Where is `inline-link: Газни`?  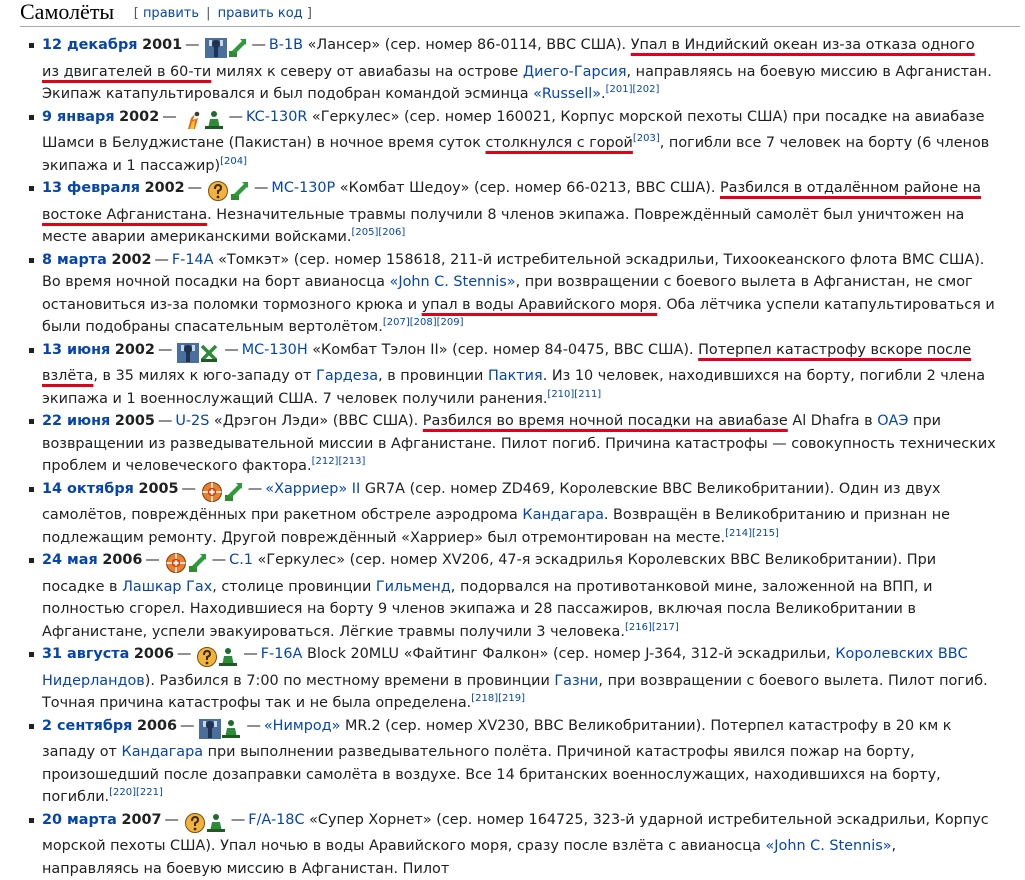
inline-link: Газни is located at coordinates (576, 681).